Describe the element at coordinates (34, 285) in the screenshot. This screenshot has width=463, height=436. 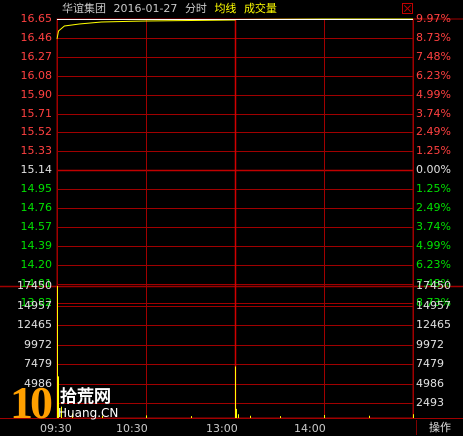
I see `volume-tick-label: 17450` at that location.